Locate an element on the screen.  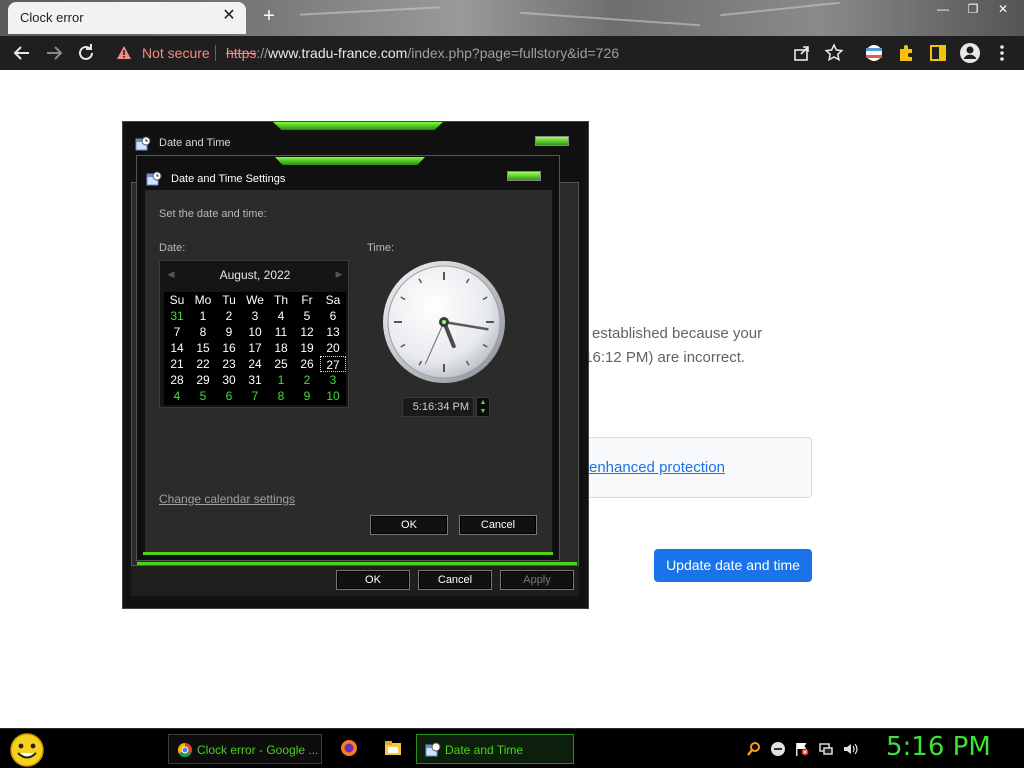
forward-arrow-icon is located at coordinates (54, 53).